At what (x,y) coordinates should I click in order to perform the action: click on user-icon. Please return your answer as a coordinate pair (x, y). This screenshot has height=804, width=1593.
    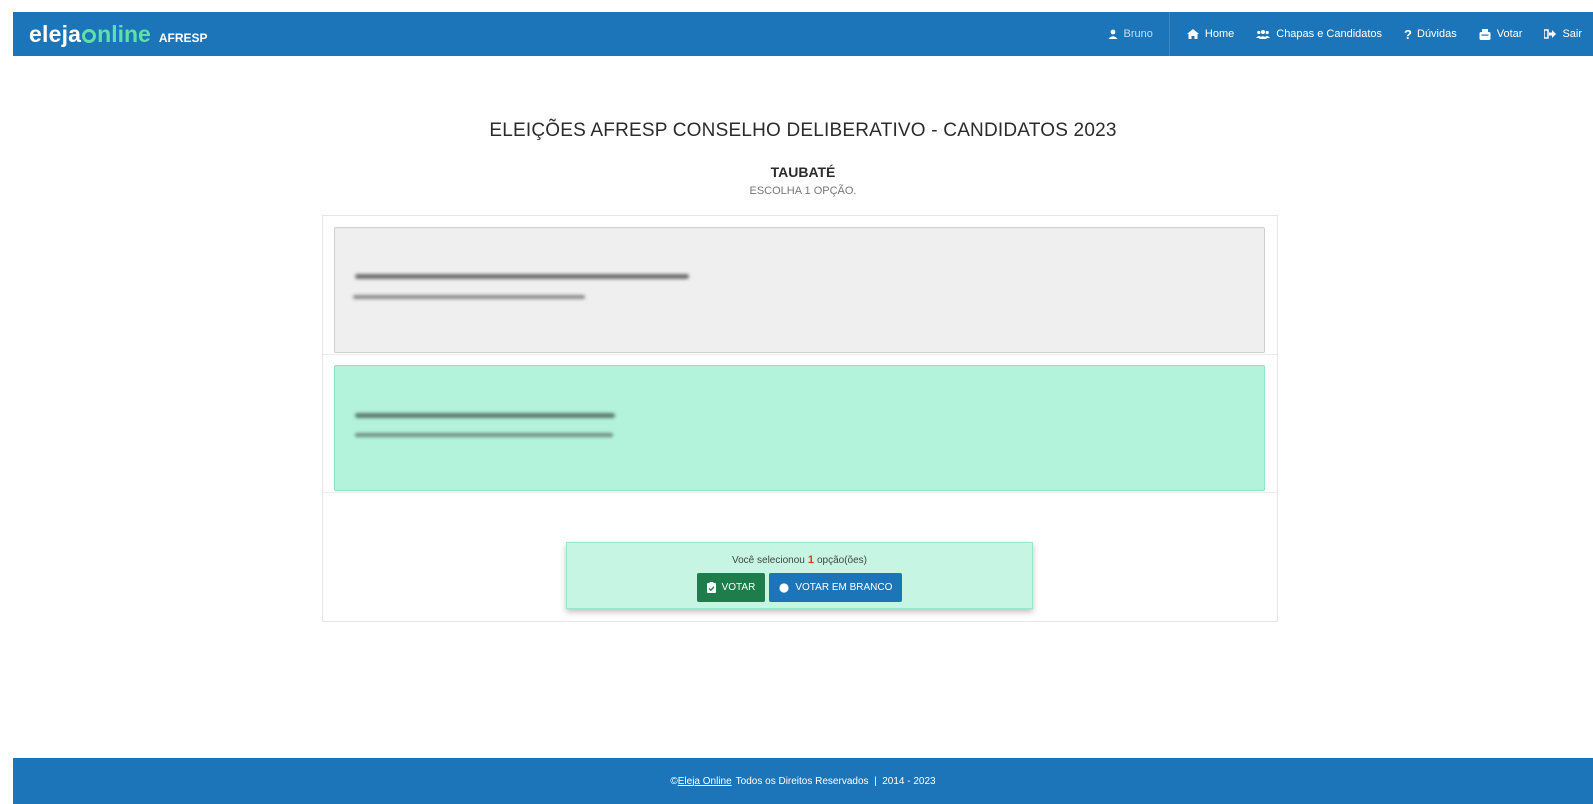
    Looking at the image, I should click on (1113, 34).